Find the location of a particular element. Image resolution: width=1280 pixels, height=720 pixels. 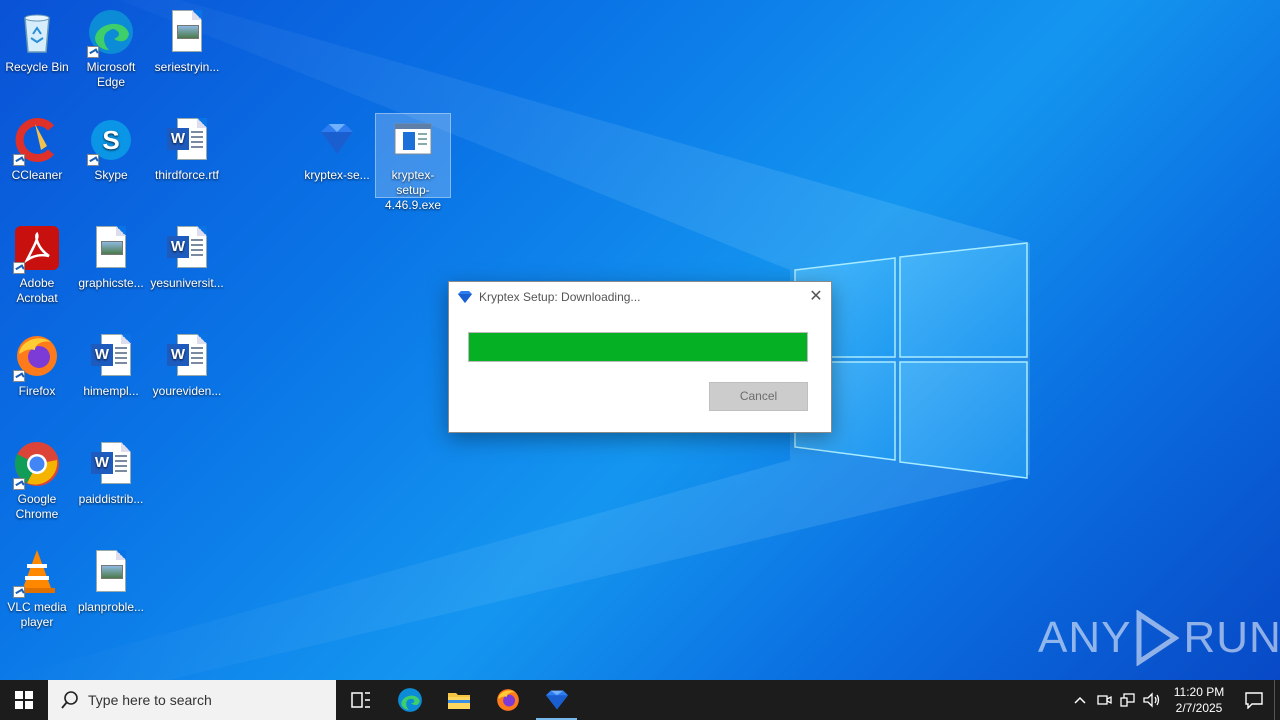

show-desktop-button is located at coordinates (1277, 700).